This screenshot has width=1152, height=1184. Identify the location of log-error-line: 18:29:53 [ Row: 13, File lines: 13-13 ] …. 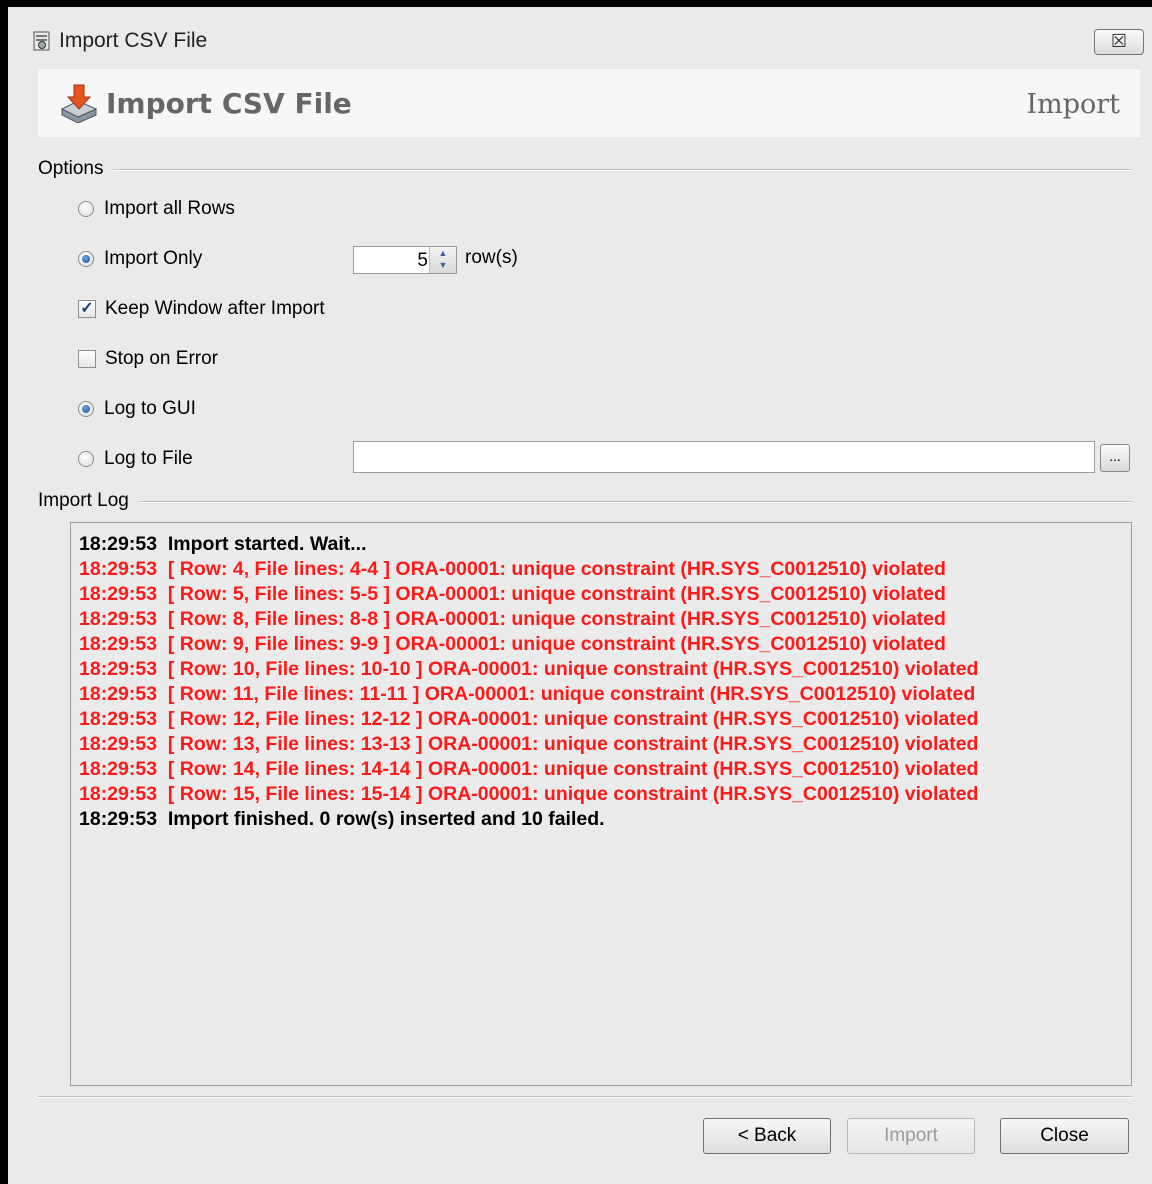
(529, 744).